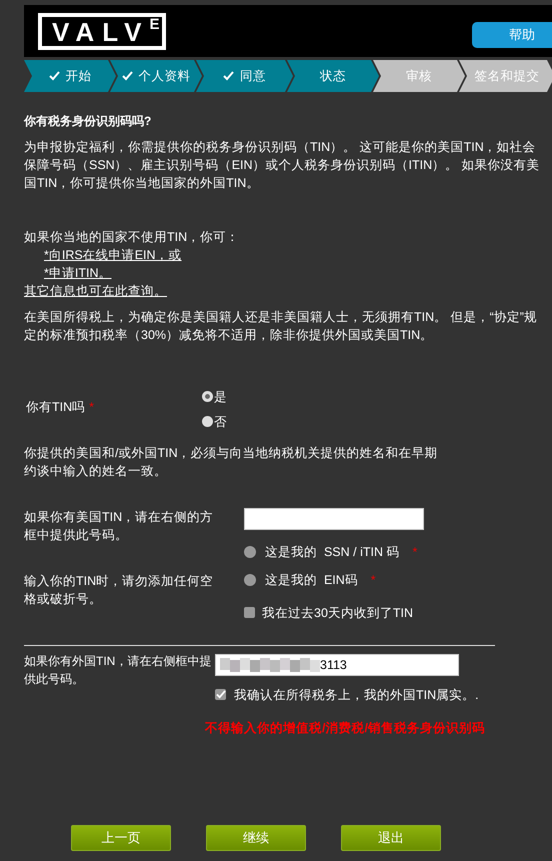  What do you see at coordinates (119, 590) in the screenshot?
I see `hint-text: 输入你的TIN时，请勿添加任何空格或破折号。` at bounding box center [119, 590].